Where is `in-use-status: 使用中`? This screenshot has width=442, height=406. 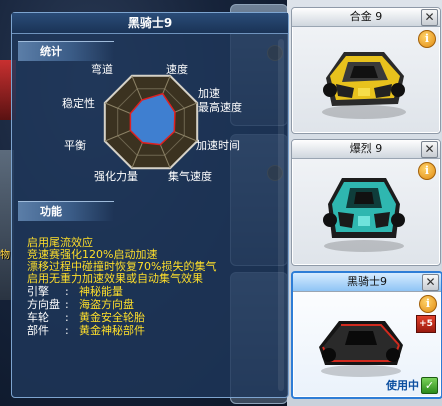
in-use-status: 使用中 is located at coordinates (402, 385).